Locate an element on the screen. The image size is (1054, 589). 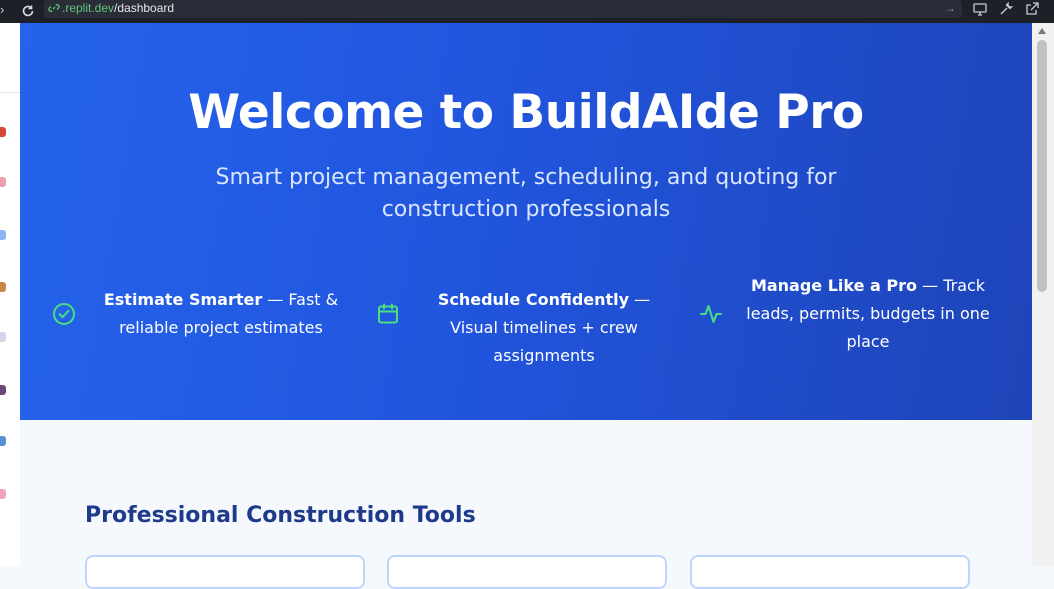
feature-title: Estimate Smarter is located at coordinates (183, 299).